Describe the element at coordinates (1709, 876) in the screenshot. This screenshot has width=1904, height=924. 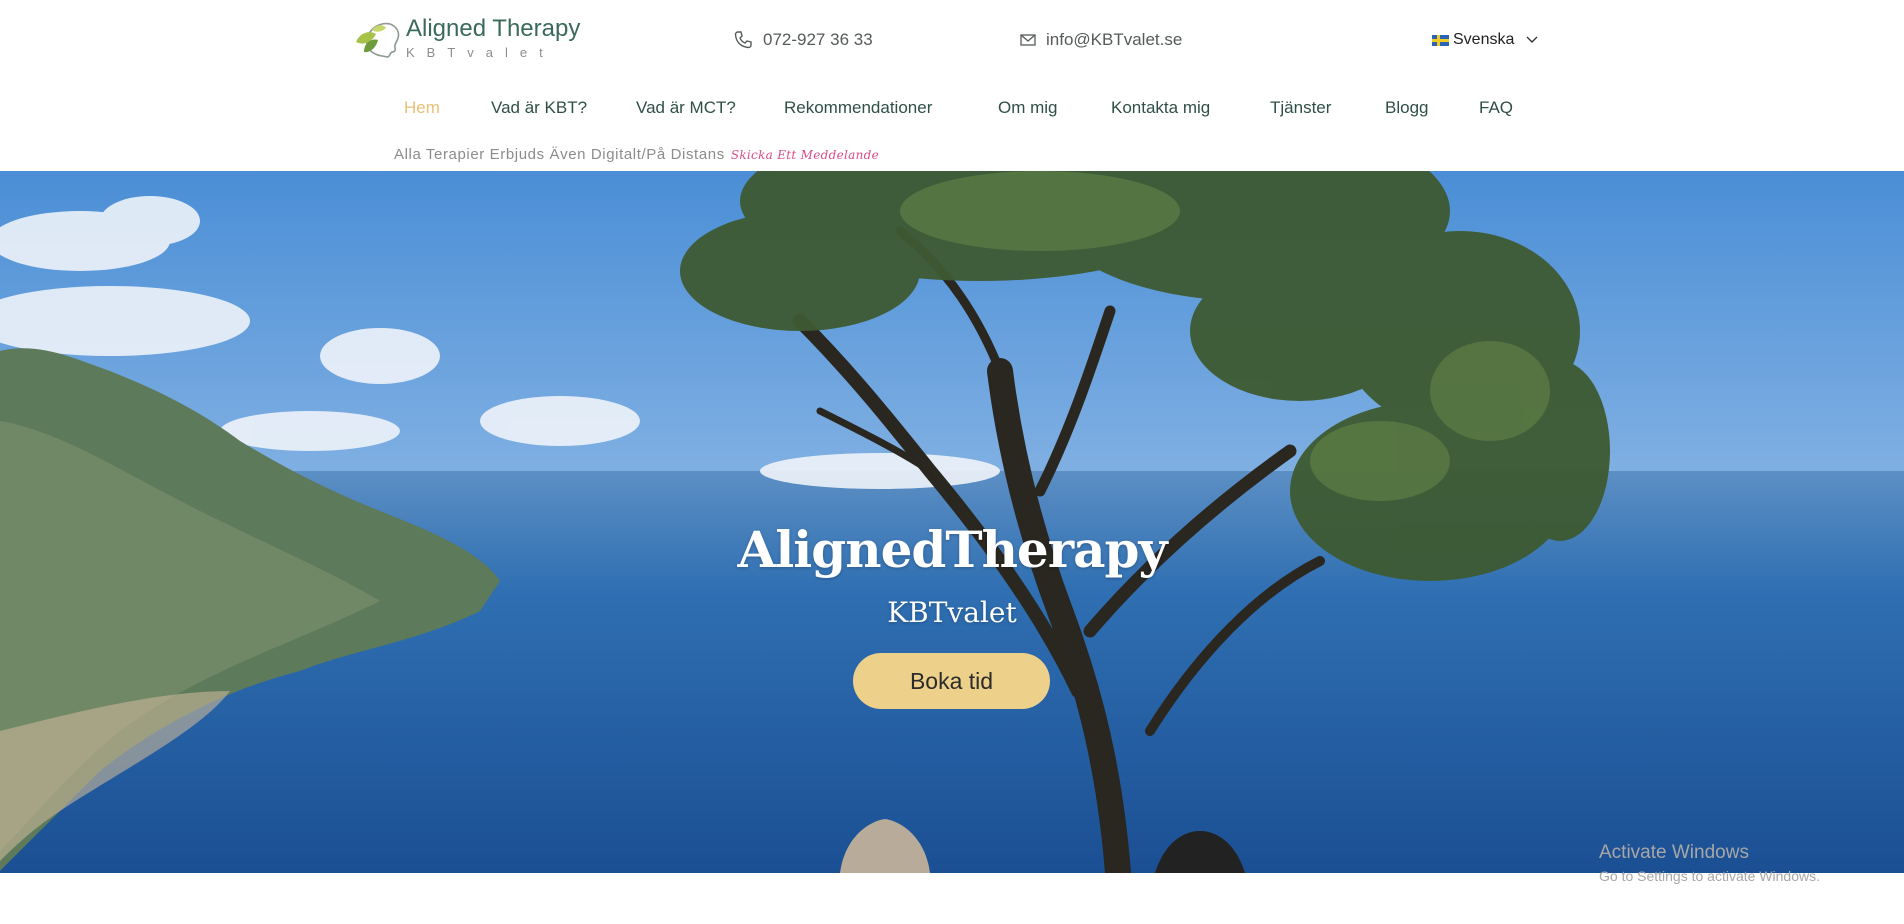
I see `activation-subtitle: Go to Settings to activate Windows.` at that location.